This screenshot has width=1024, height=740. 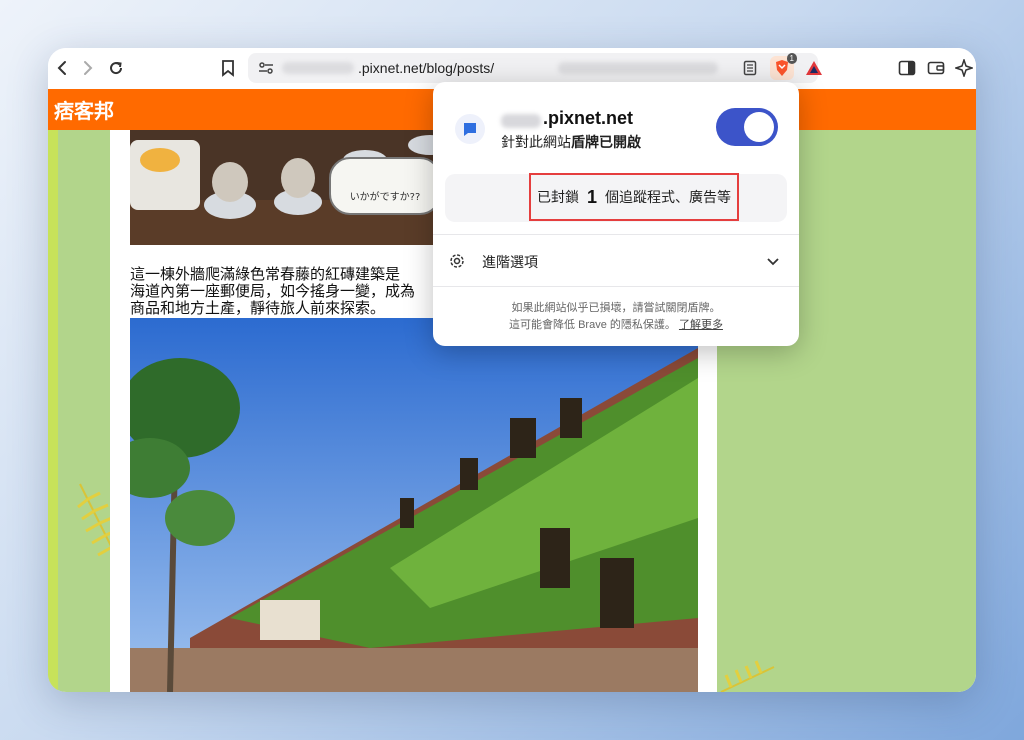 I want to click on photo-sign-text: いかがですか??, so click(x=385, y=196).